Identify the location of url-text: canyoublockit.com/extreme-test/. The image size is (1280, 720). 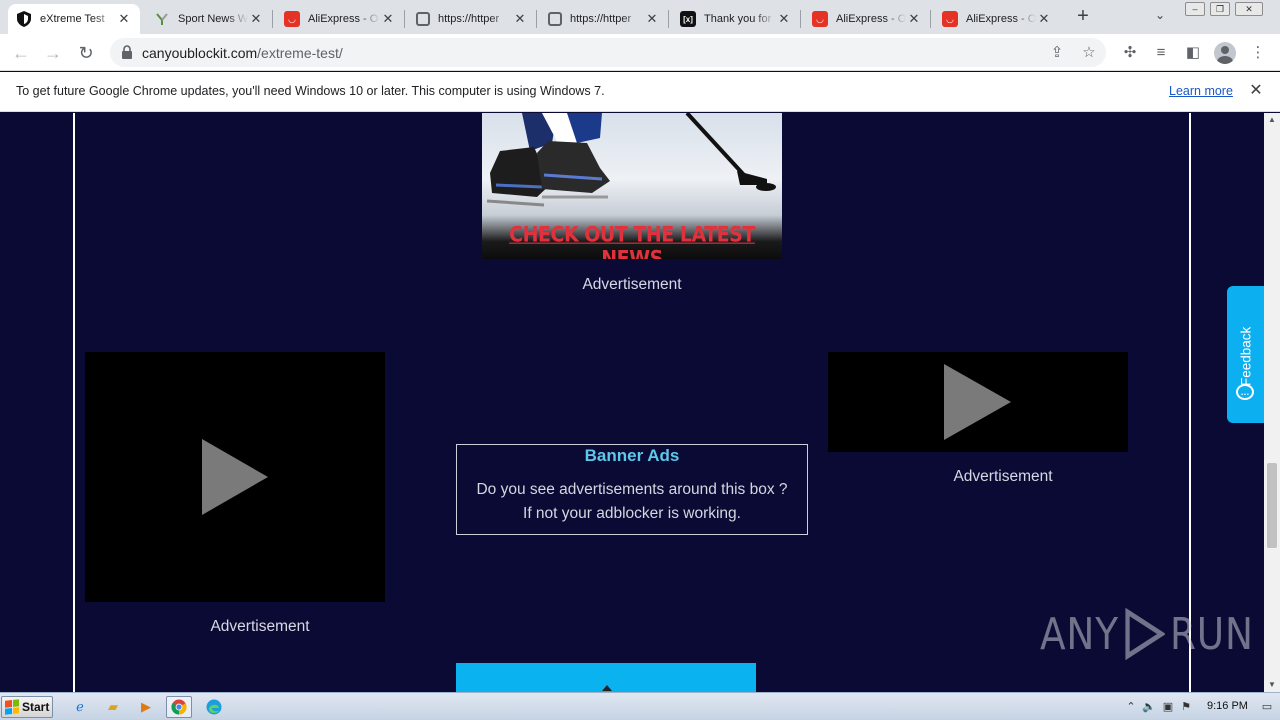
(242, 53).